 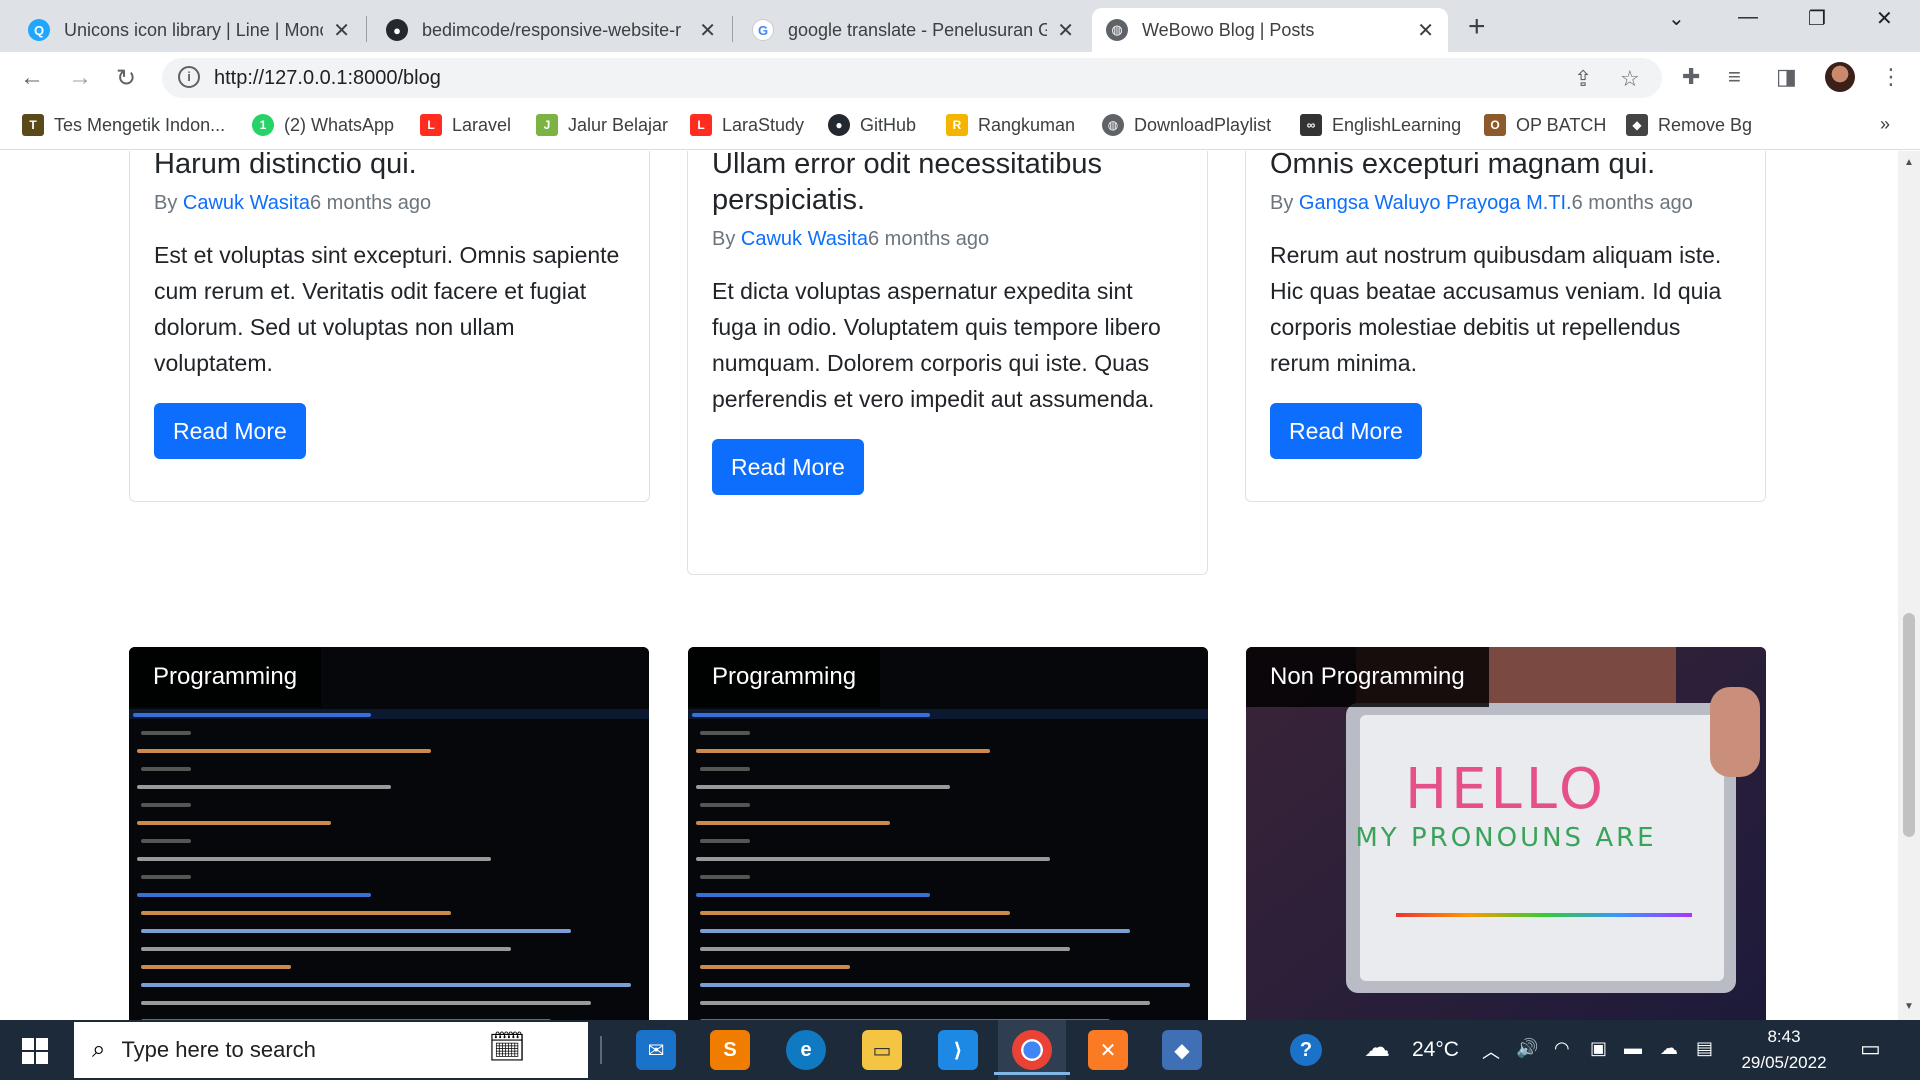 I want to click on bicycle-icon: ∞, so click(x=1311, y=125).